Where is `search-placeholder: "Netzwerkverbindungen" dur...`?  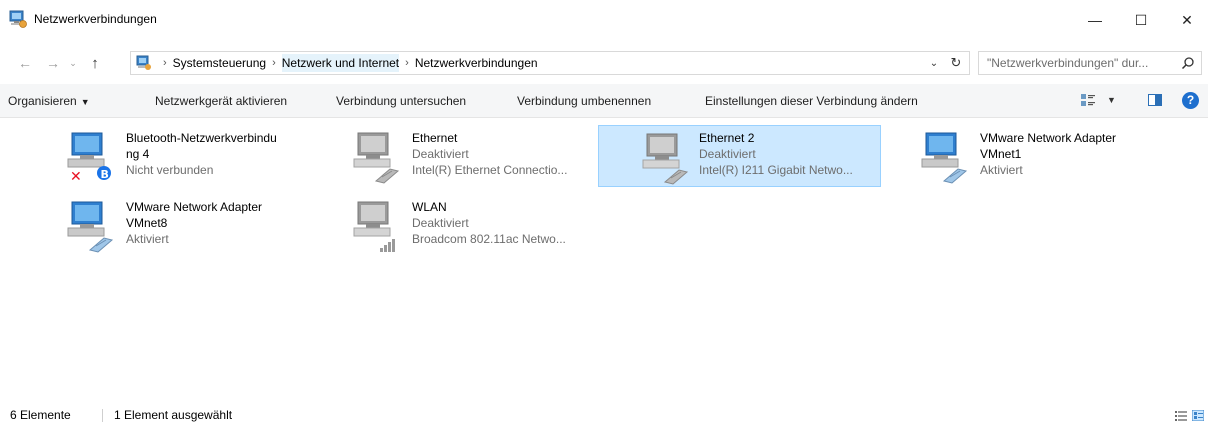 search-placeholder: "Netzwerkverbindungen" dur... is located at coordinates (1068, 63).